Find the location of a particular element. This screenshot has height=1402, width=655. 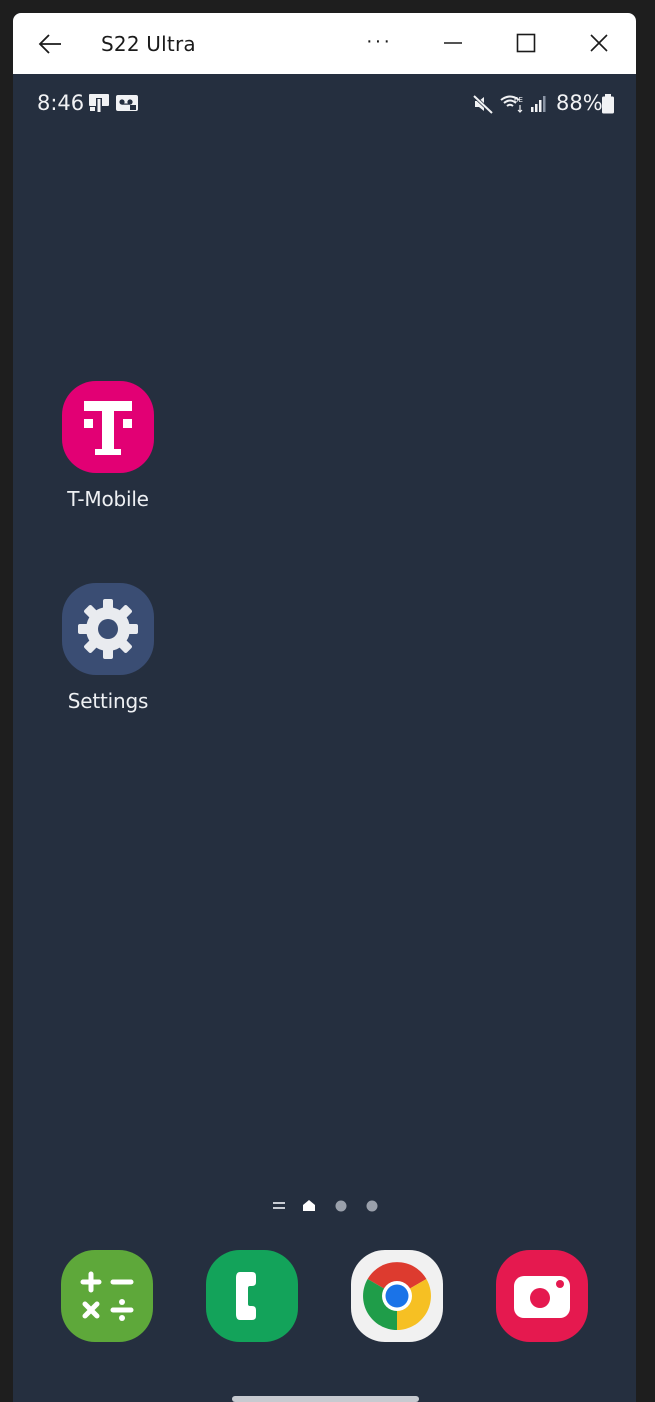

calculator-icon is located at coordinates (107, 1296).